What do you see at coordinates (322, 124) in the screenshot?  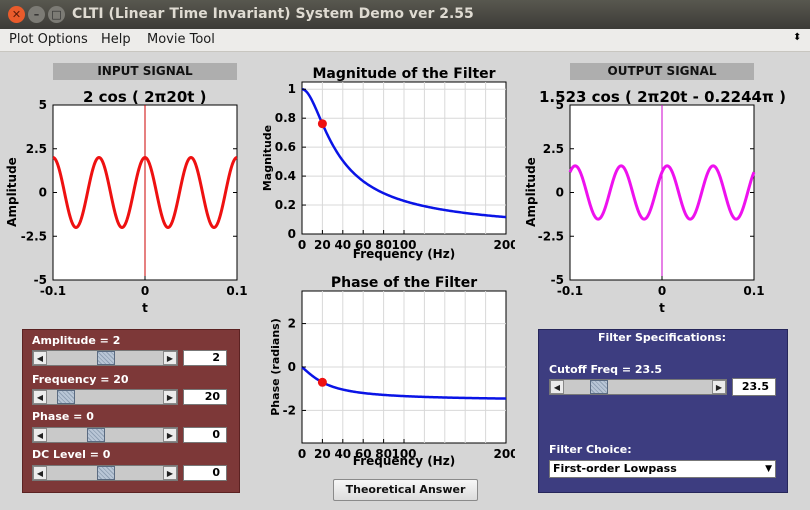 I see `magnitude-marker` at bounding box center [322, 124].